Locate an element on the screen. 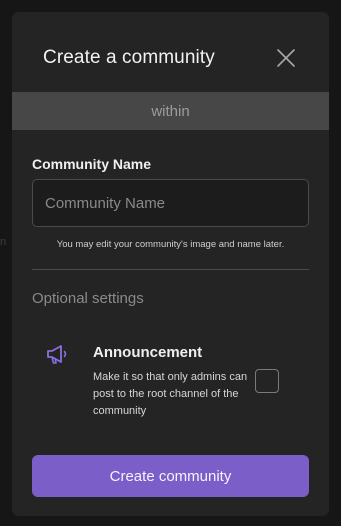 This screenshot has width=341, height=526. modal-title: Create a community is located at coordinates (129, 57).